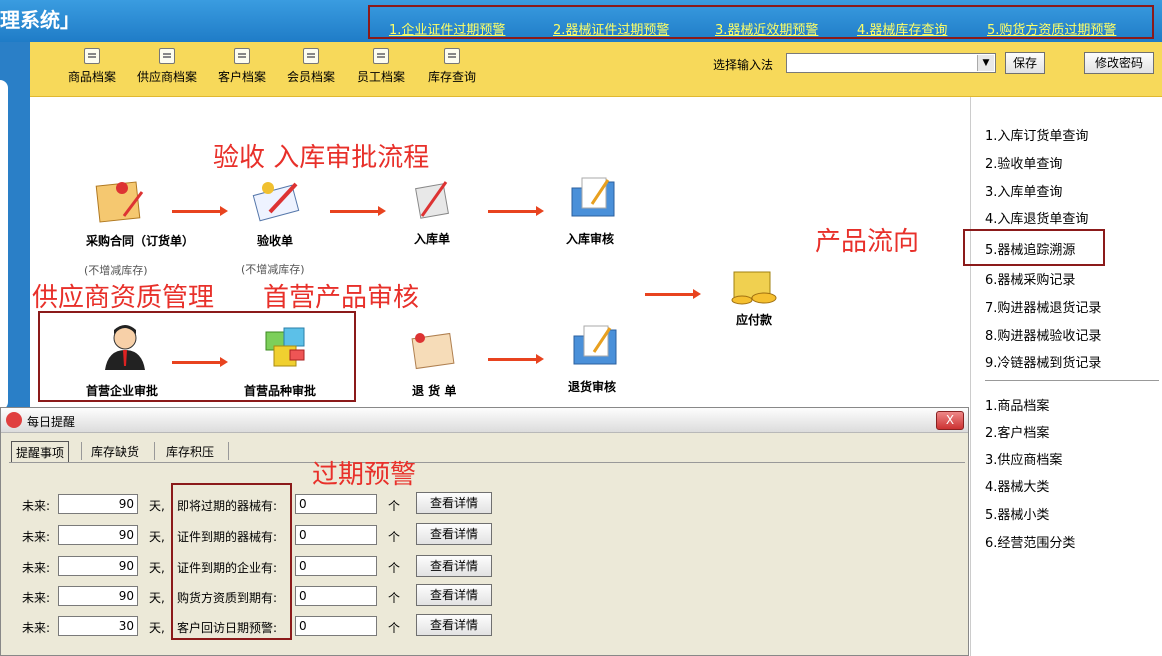 Image resolution: width=1162 pixels, height=656 pixels. What do you see at coordinates (743, 65) in the screenshot?
I see `ime-label: 选择输入法` at bounding box center [743, 65].